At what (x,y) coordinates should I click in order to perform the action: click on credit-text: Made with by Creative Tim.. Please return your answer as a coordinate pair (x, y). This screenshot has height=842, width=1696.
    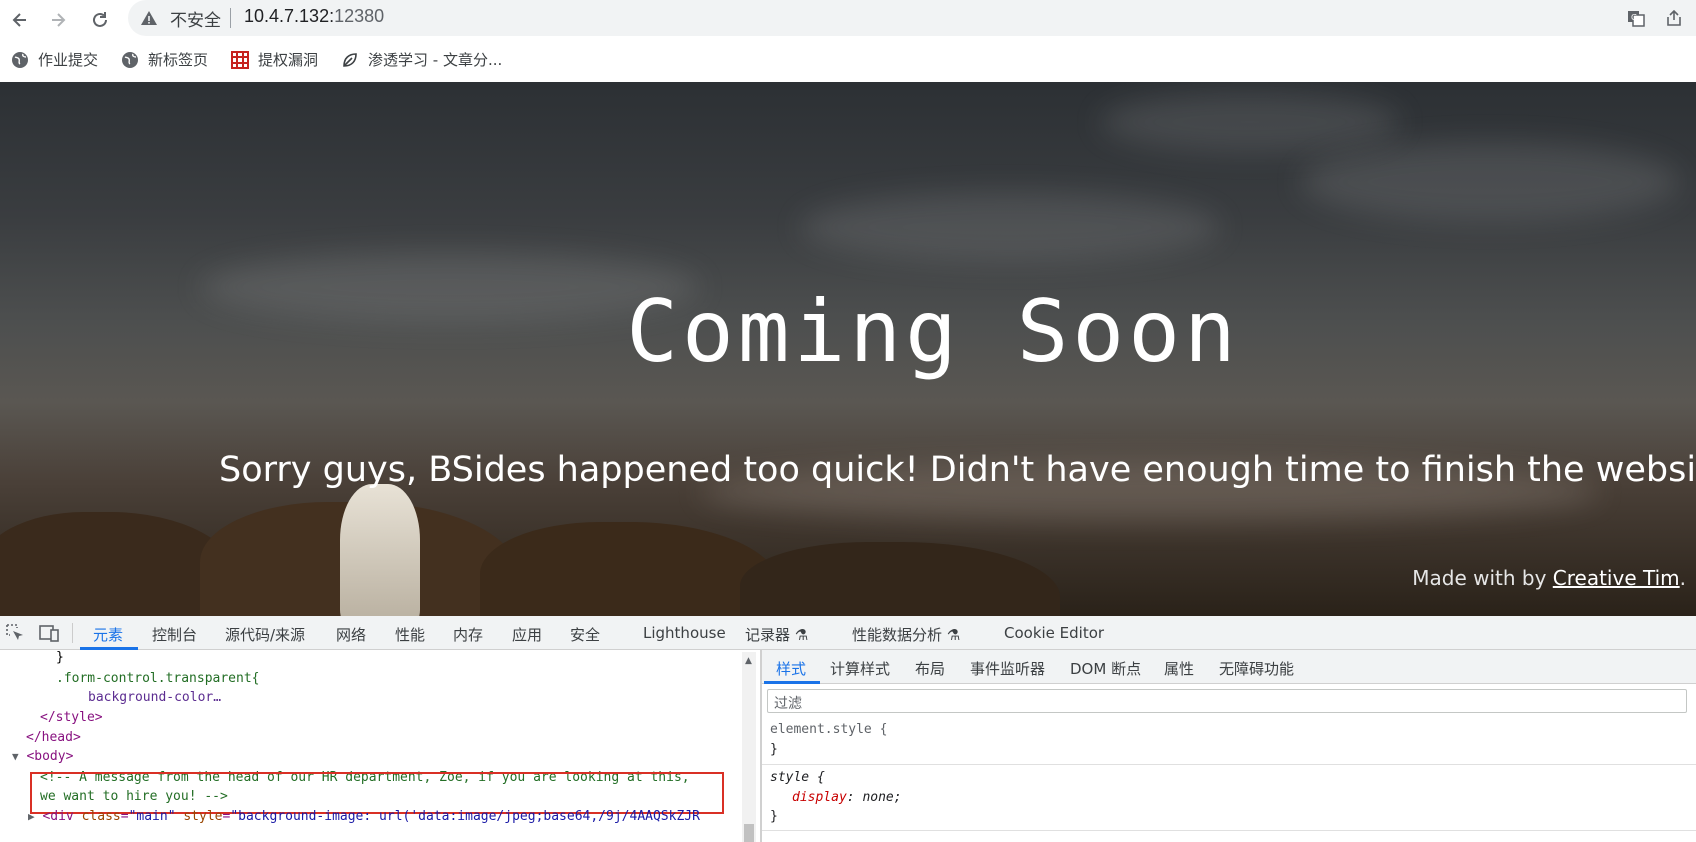
    Looking at the image, I should click on (1549, 578).